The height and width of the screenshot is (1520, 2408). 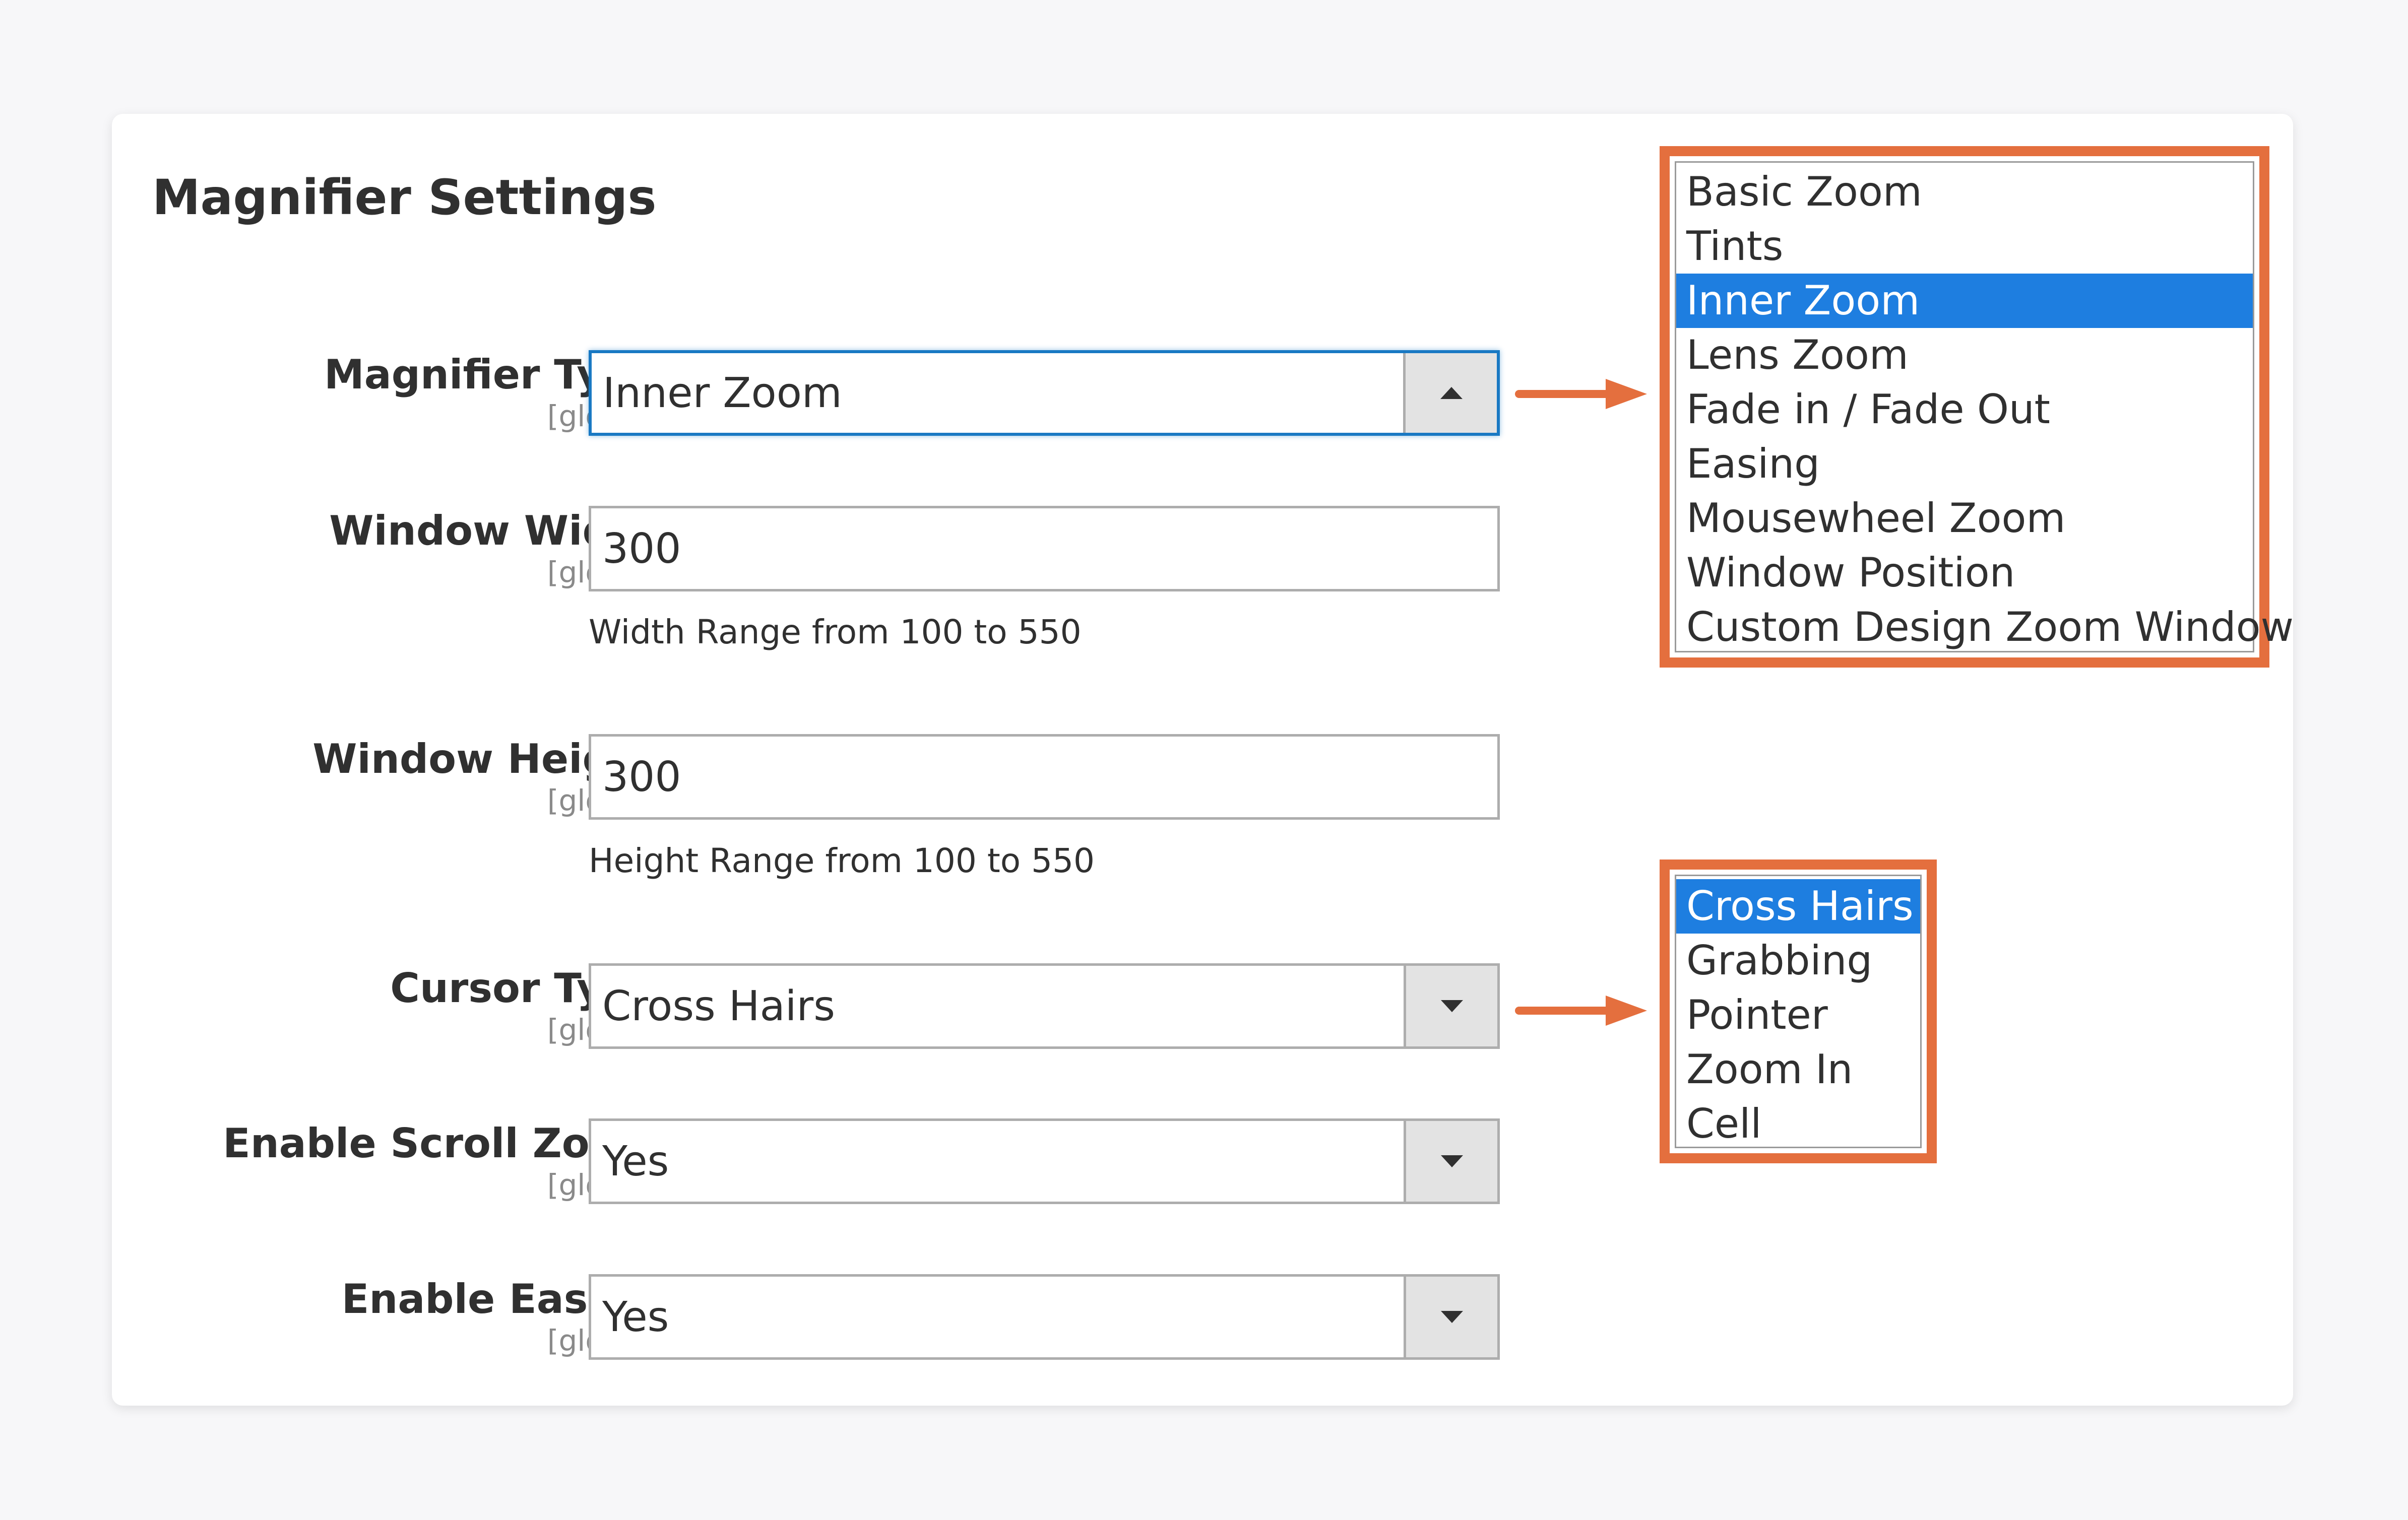 I want to click on cursor-type-option: Grabbing, so click(x=1798, y=961).